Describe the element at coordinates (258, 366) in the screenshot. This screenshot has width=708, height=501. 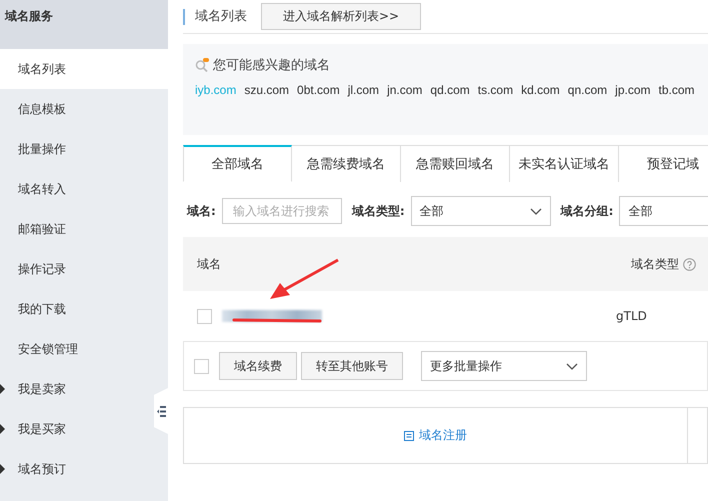
I see `batch-button: 域名续费` at that location.